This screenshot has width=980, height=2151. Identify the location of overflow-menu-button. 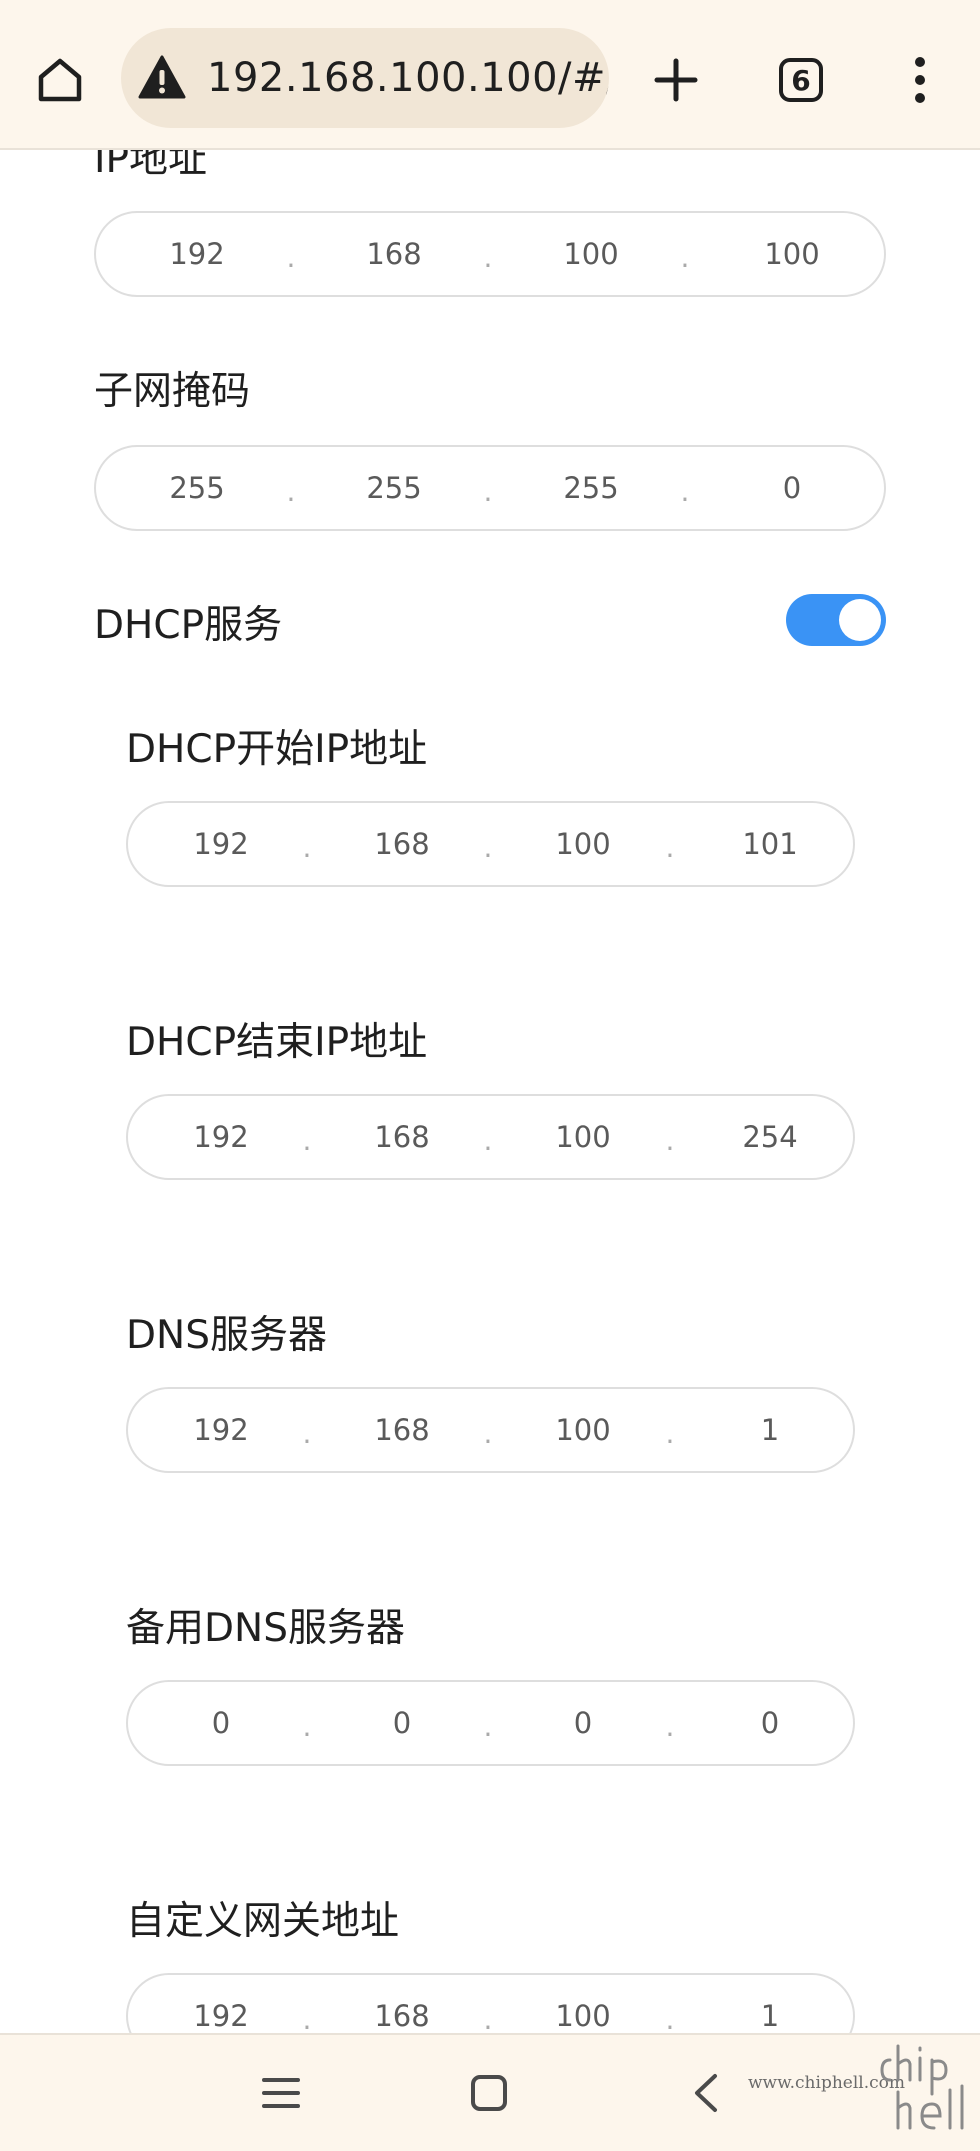
(920, 80).